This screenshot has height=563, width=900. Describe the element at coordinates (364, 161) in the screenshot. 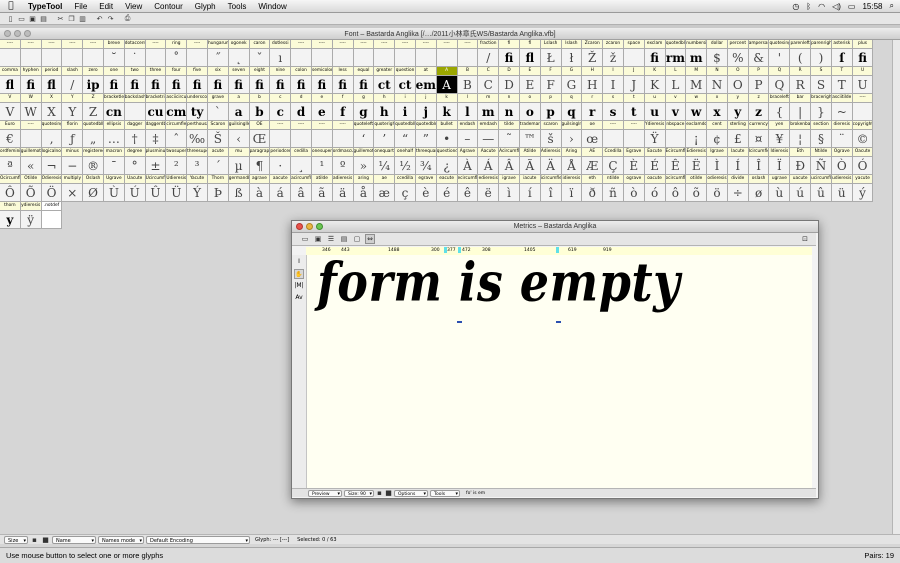

I see `glyph-cell: guillemotright»` at that location.